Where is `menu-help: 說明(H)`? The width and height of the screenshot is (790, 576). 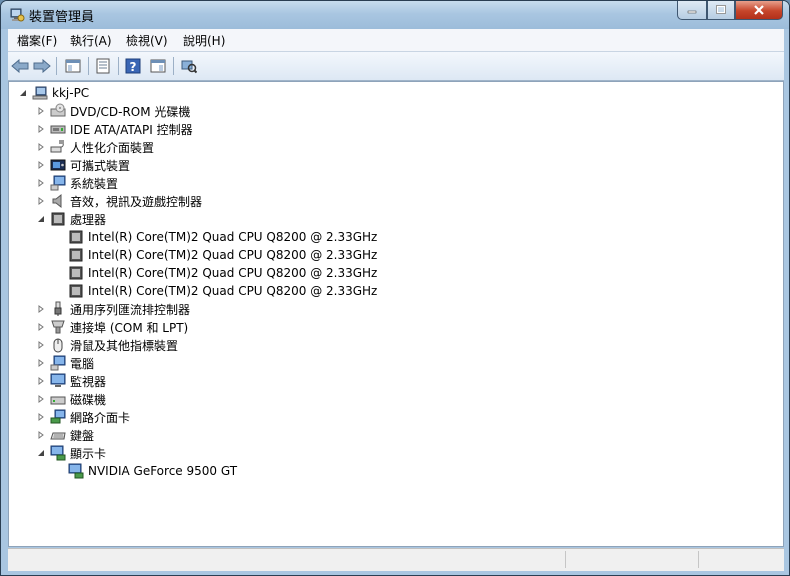
menu-help: 說明(H) is located at coordinates (204, 40).